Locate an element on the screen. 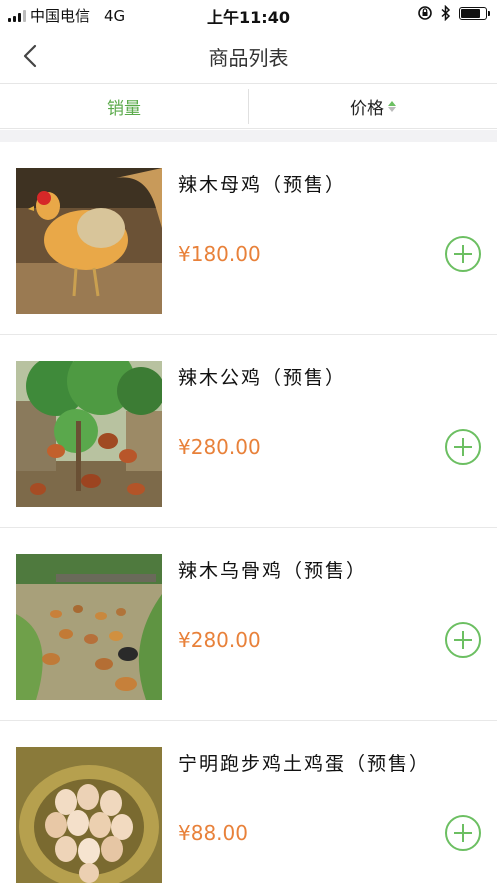 The image size is (497, 883). tab-price: 价格 is located at coordinates (373, 106).